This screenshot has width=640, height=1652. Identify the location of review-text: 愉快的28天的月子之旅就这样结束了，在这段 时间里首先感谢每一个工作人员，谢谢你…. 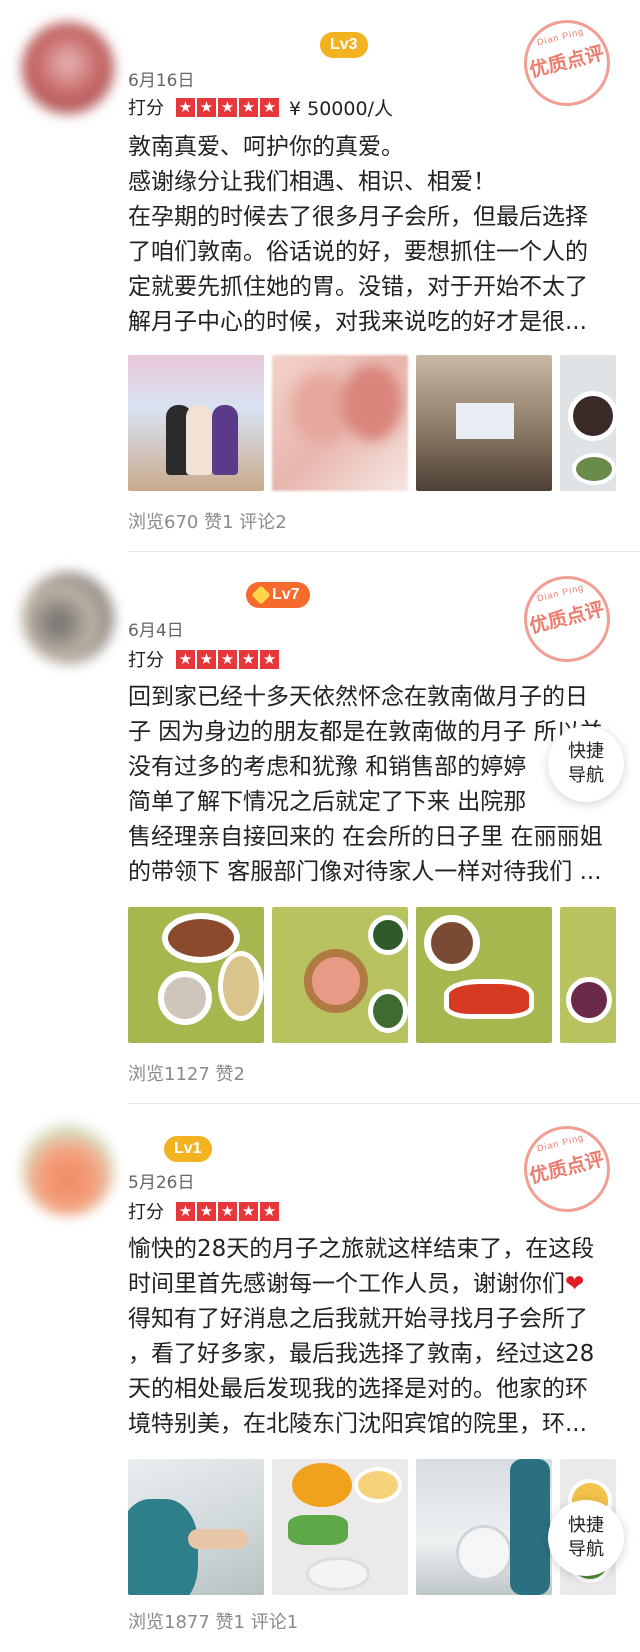
(373, 1337).